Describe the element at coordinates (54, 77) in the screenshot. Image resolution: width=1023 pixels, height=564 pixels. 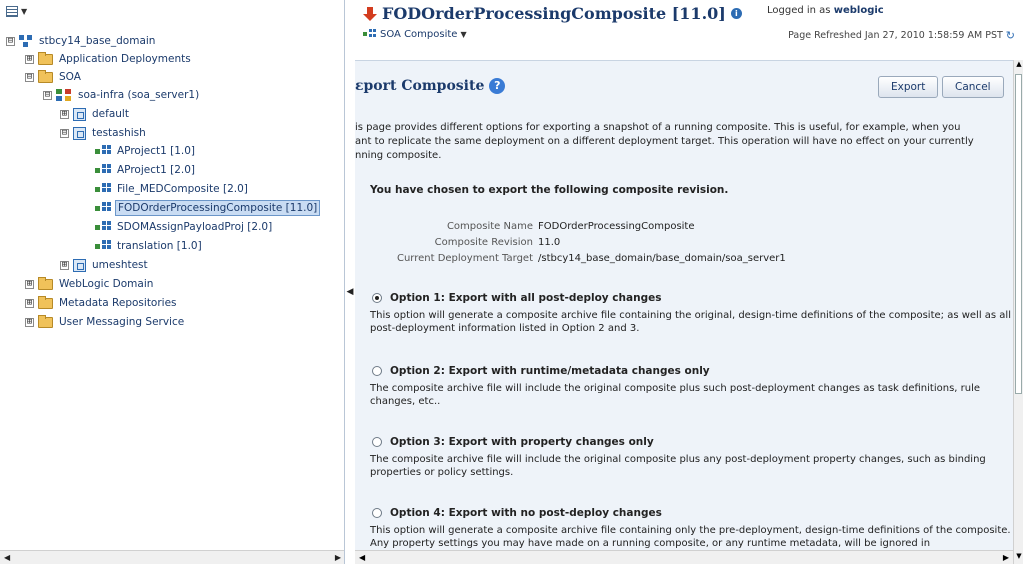
I see `tree-item-soa: ⊟ SOA` at that location.